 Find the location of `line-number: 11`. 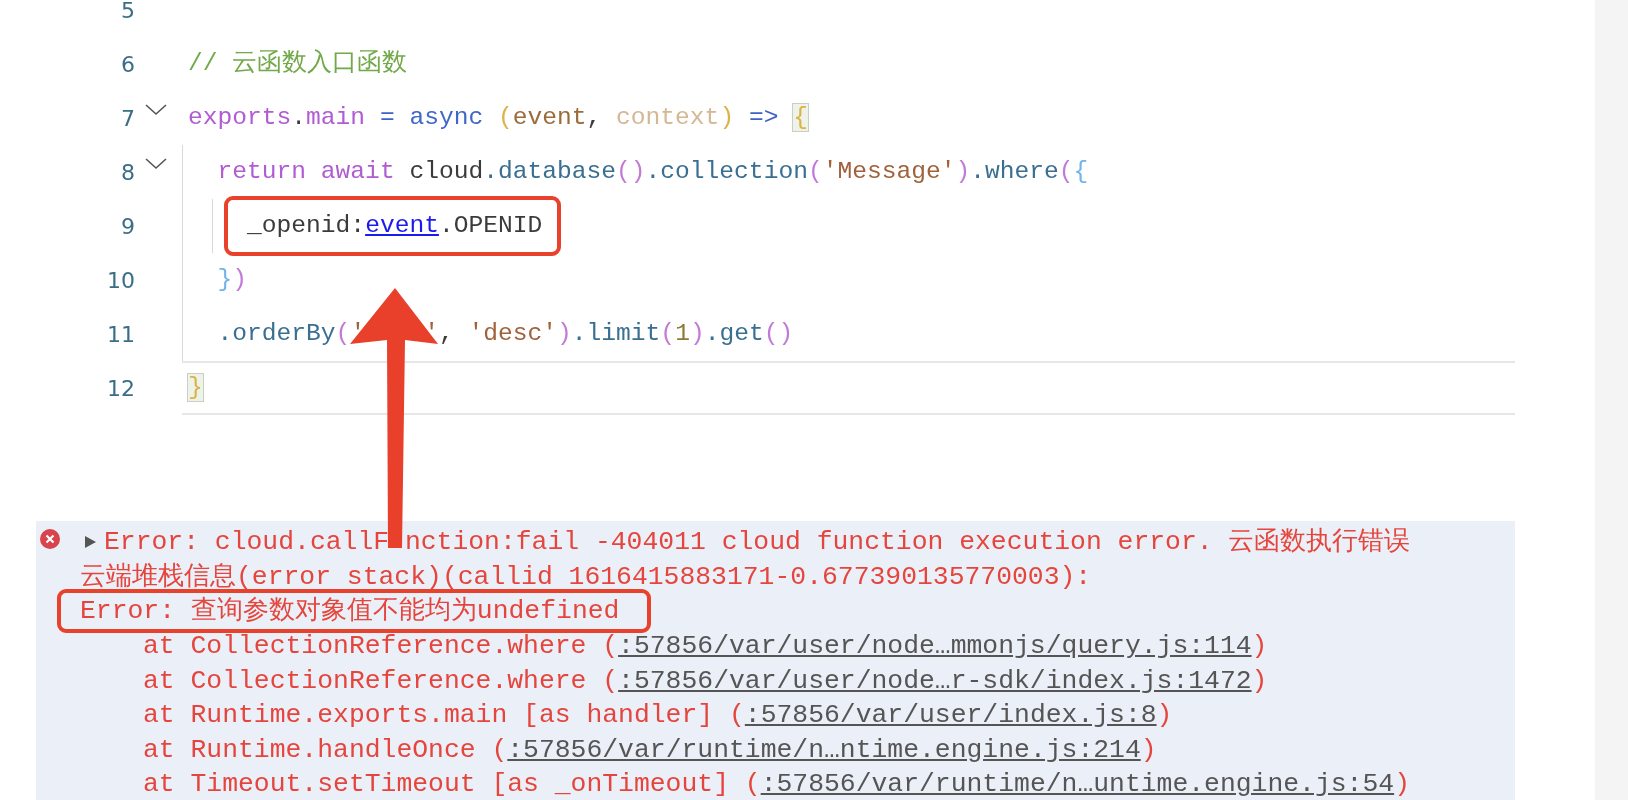

line-number: 11 is located at coordinates (120, 334).